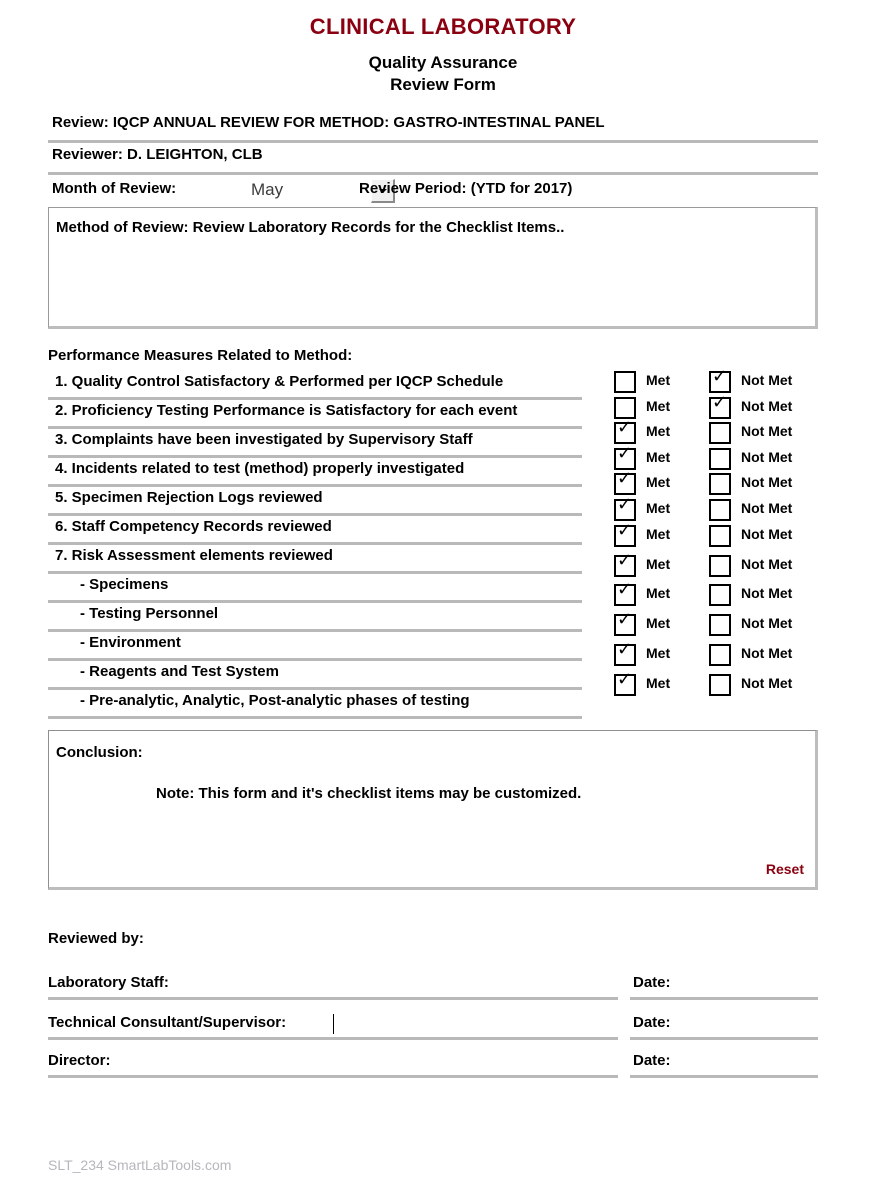  I want to click on measure-row: 7. Risk Assessment elements reviewed, so click(315, 559).